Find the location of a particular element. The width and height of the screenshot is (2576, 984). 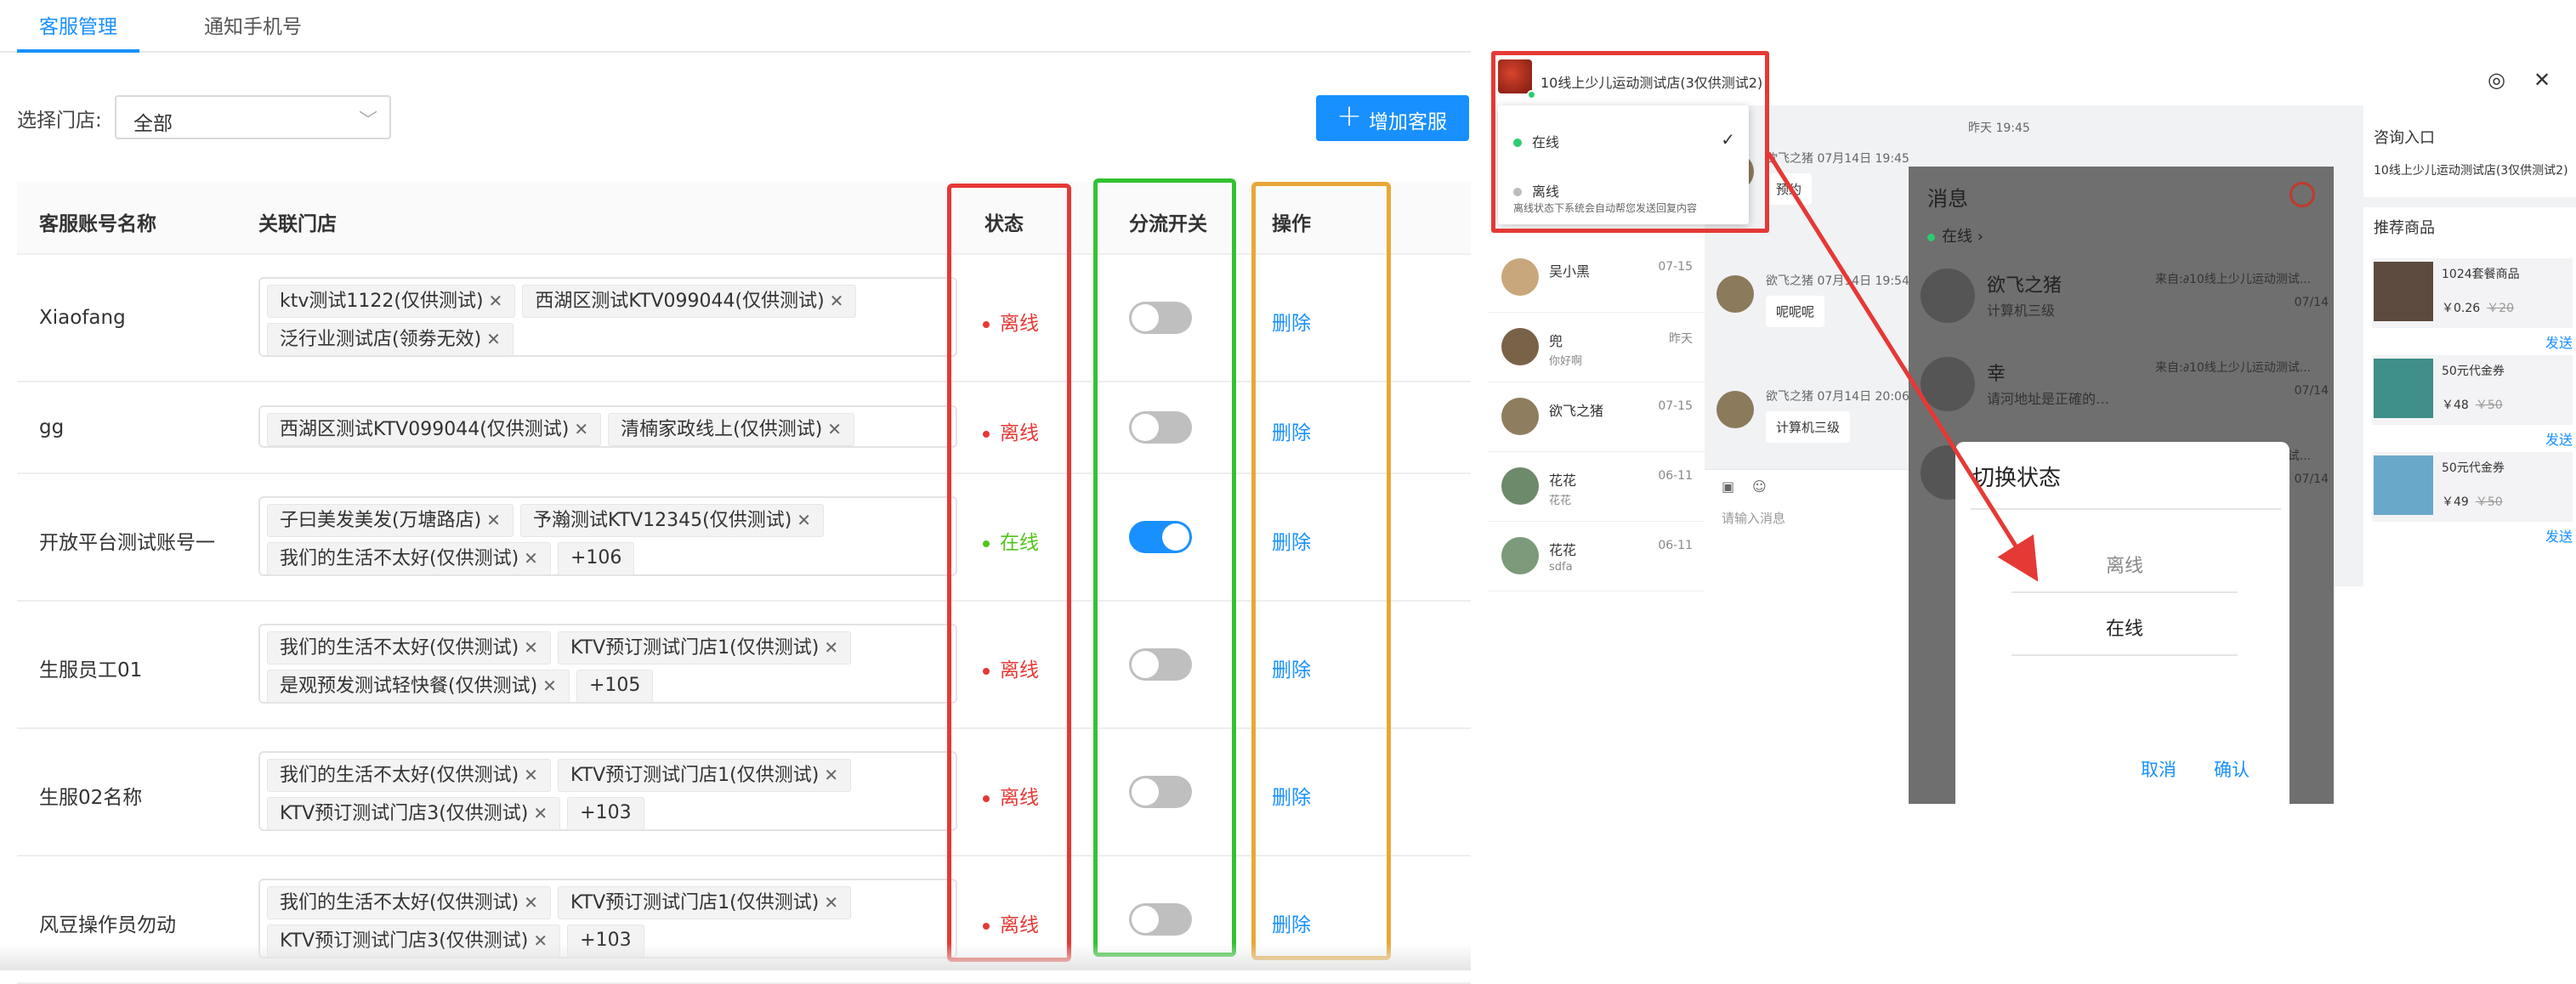

contact-time: 06-11 is located at coordinates (1676, 545).